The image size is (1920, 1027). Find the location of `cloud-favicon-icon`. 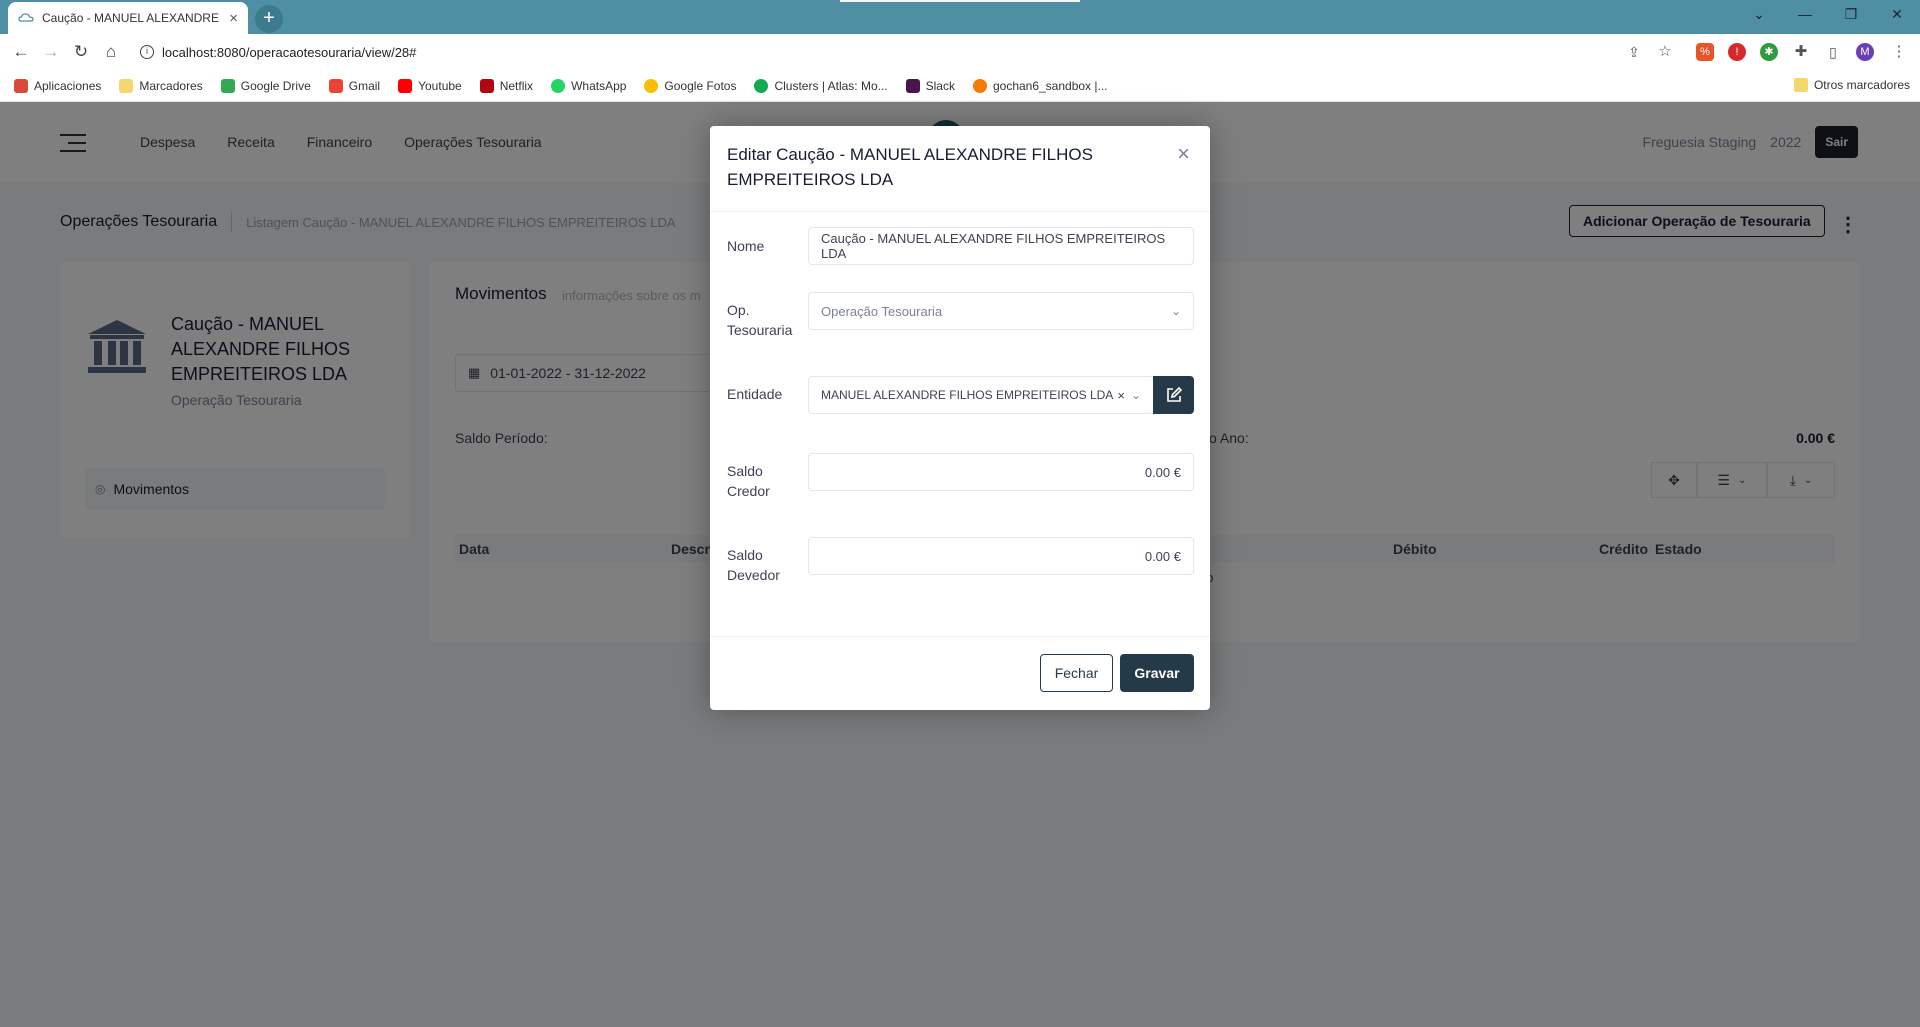

cloud-favicon-icon is located at coordinates (26, 17).